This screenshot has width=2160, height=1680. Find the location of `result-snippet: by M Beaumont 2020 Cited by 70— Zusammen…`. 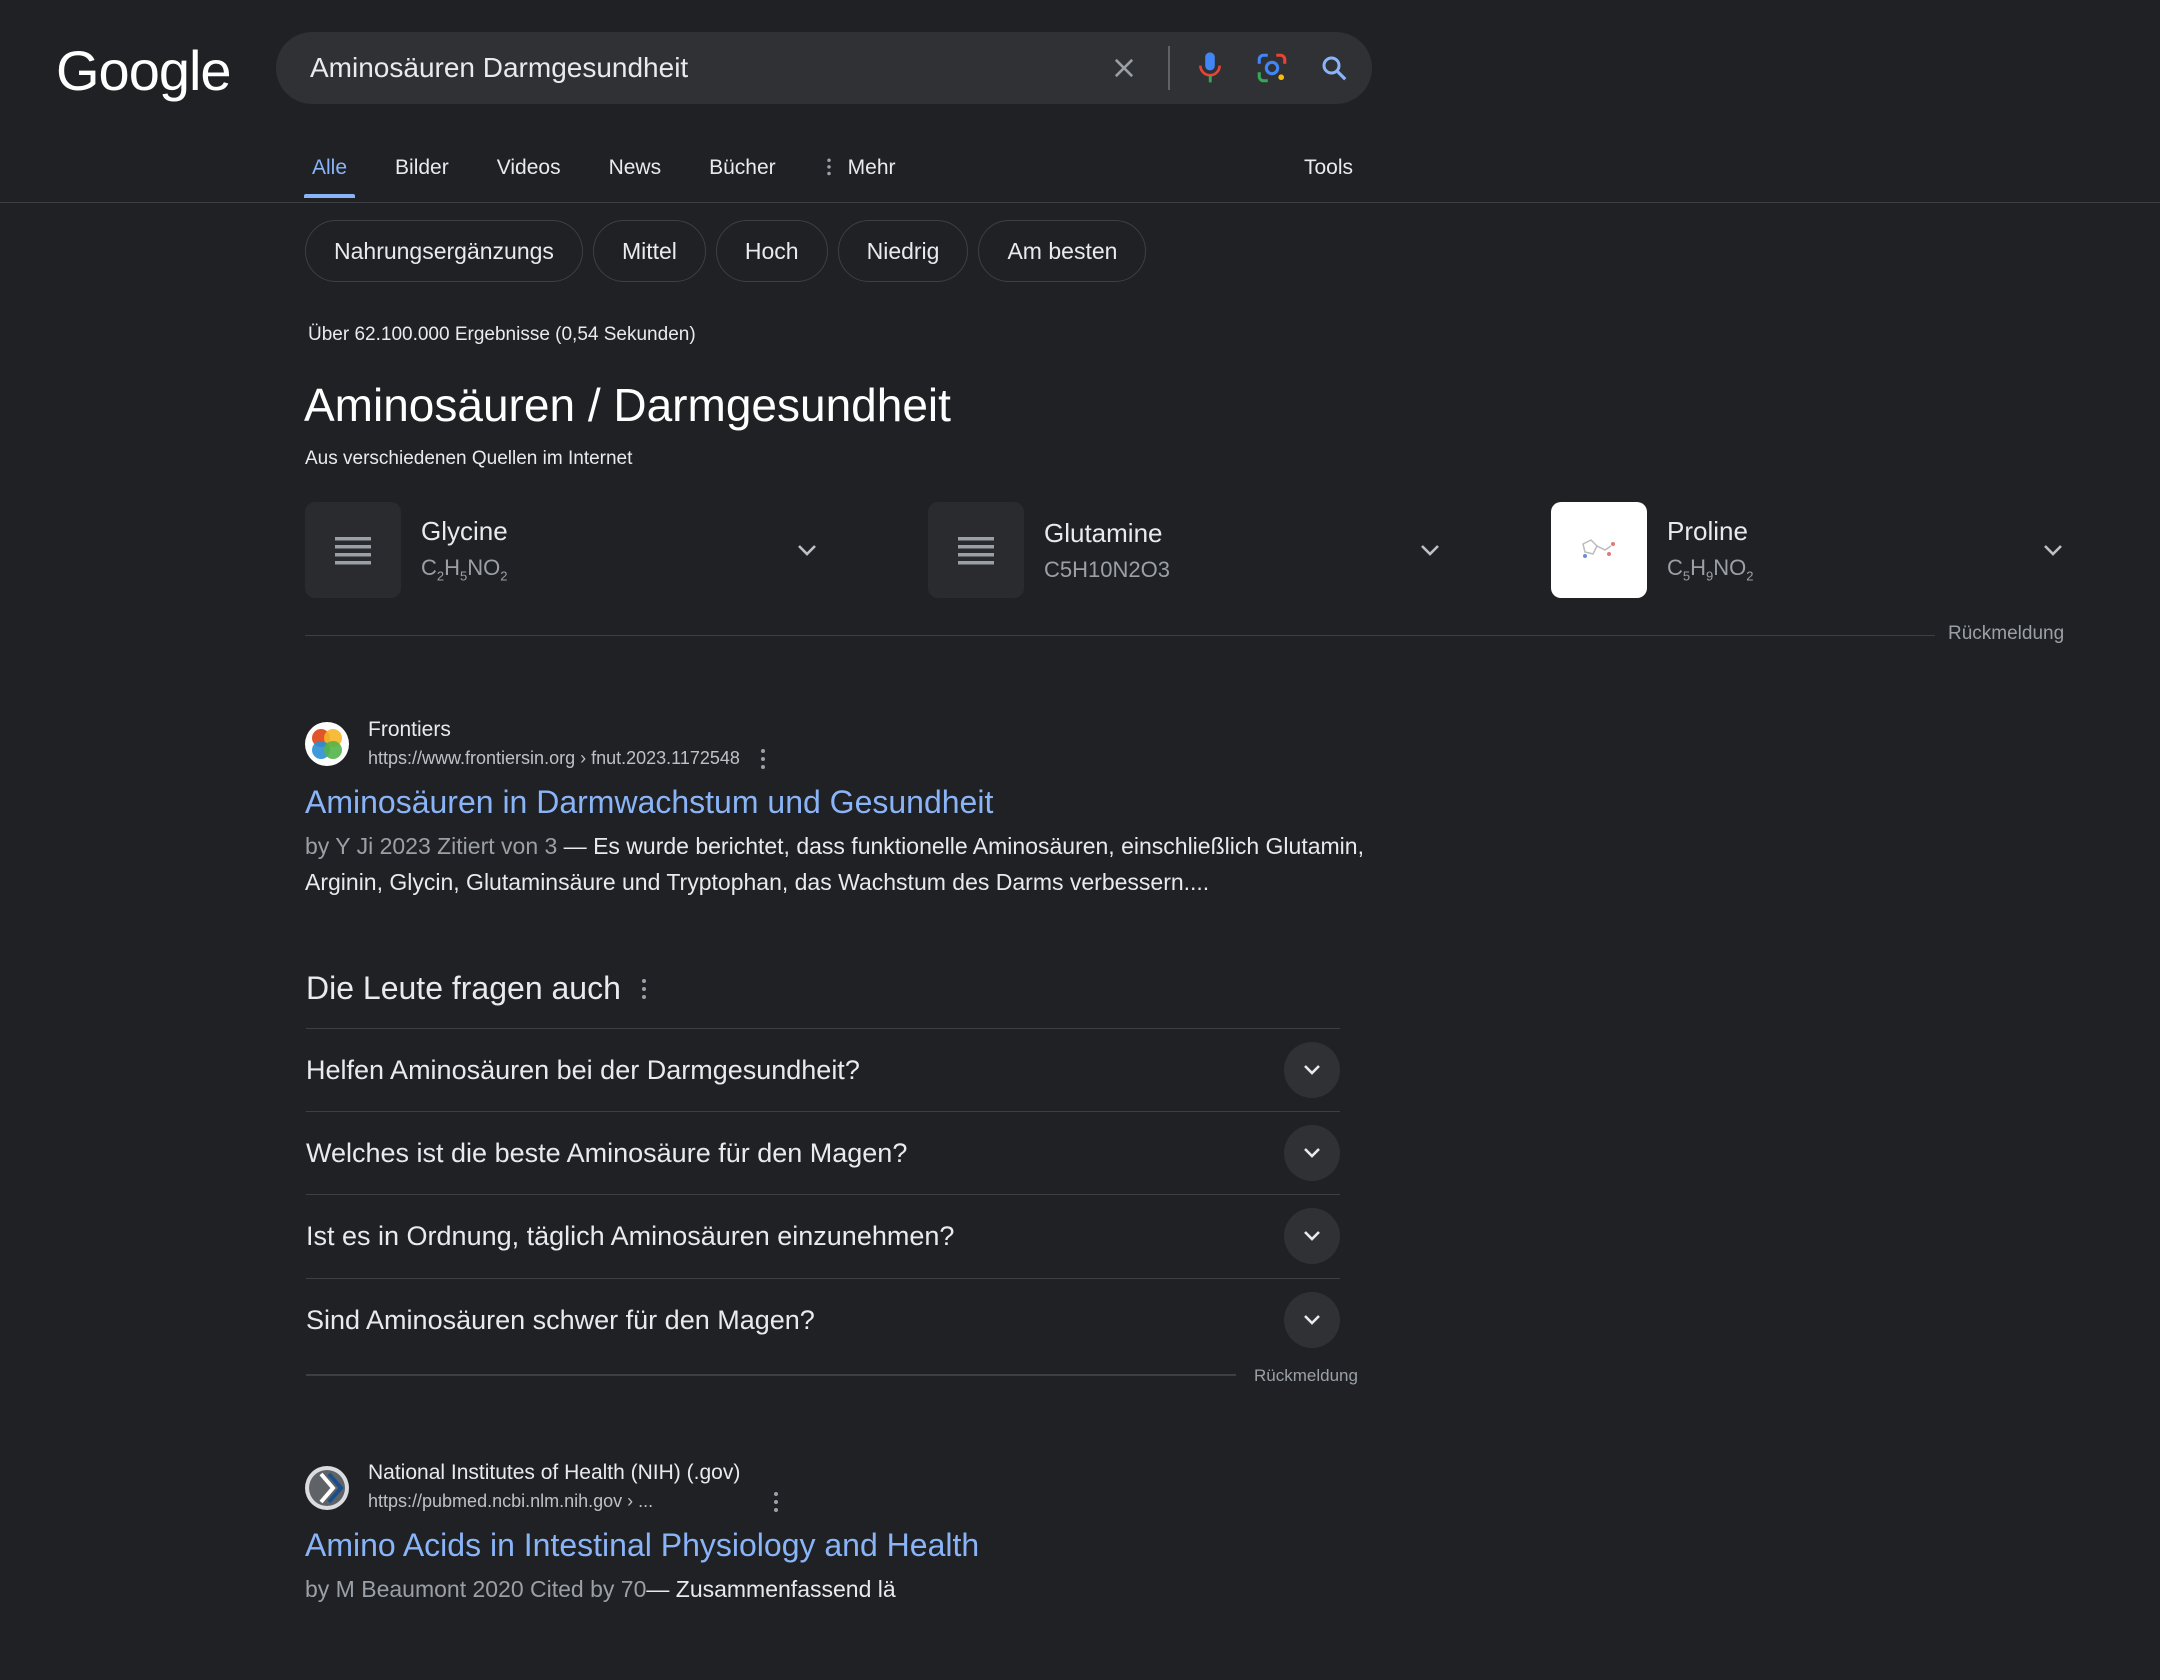

result-snippet: by M Beaumont 2020 Cited by 70— Zusammen… is located at coordinates (835, 1589).